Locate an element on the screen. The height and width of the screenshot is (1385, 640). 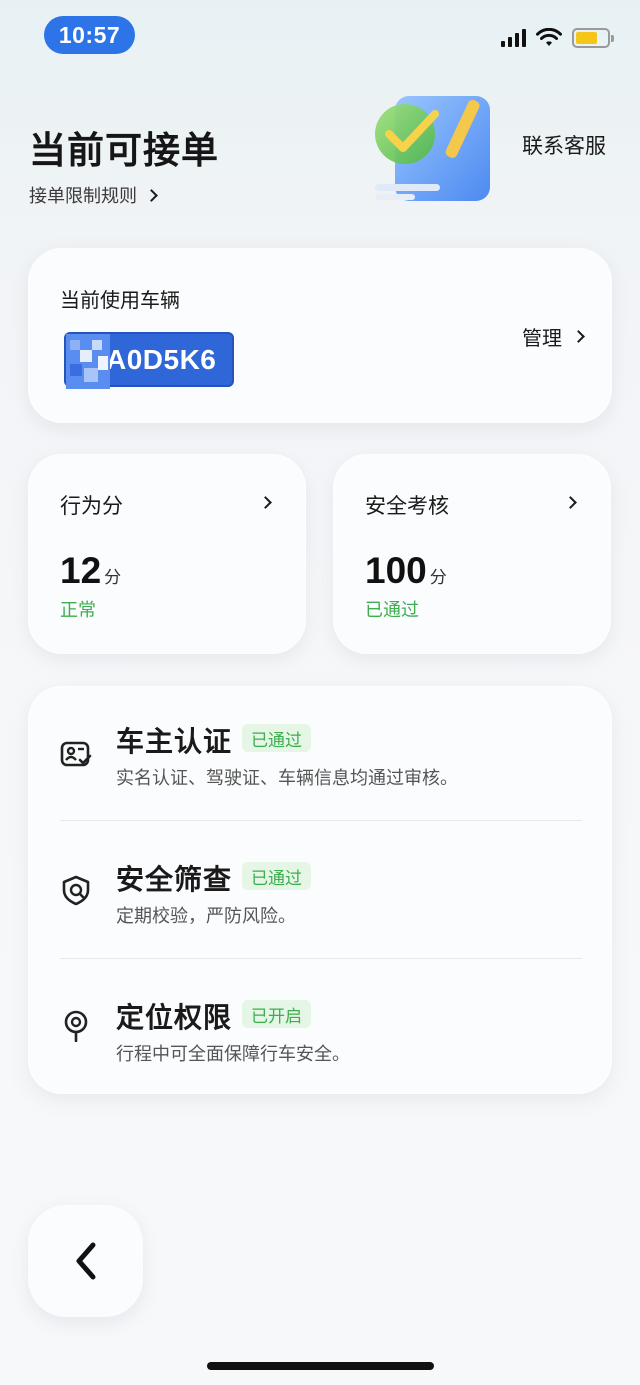
behavior-score-value: 12 分 is located at coordinates (90, 571).